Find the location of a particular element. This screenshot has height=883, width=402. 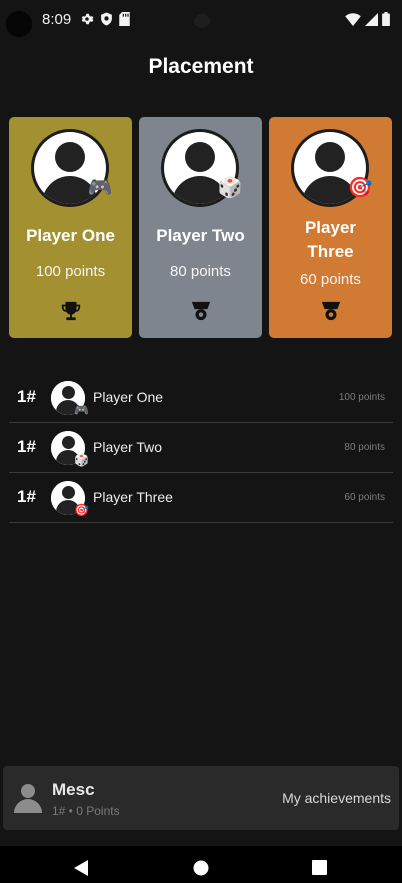

user-name: Mesc is located at coordinates (73, 789).